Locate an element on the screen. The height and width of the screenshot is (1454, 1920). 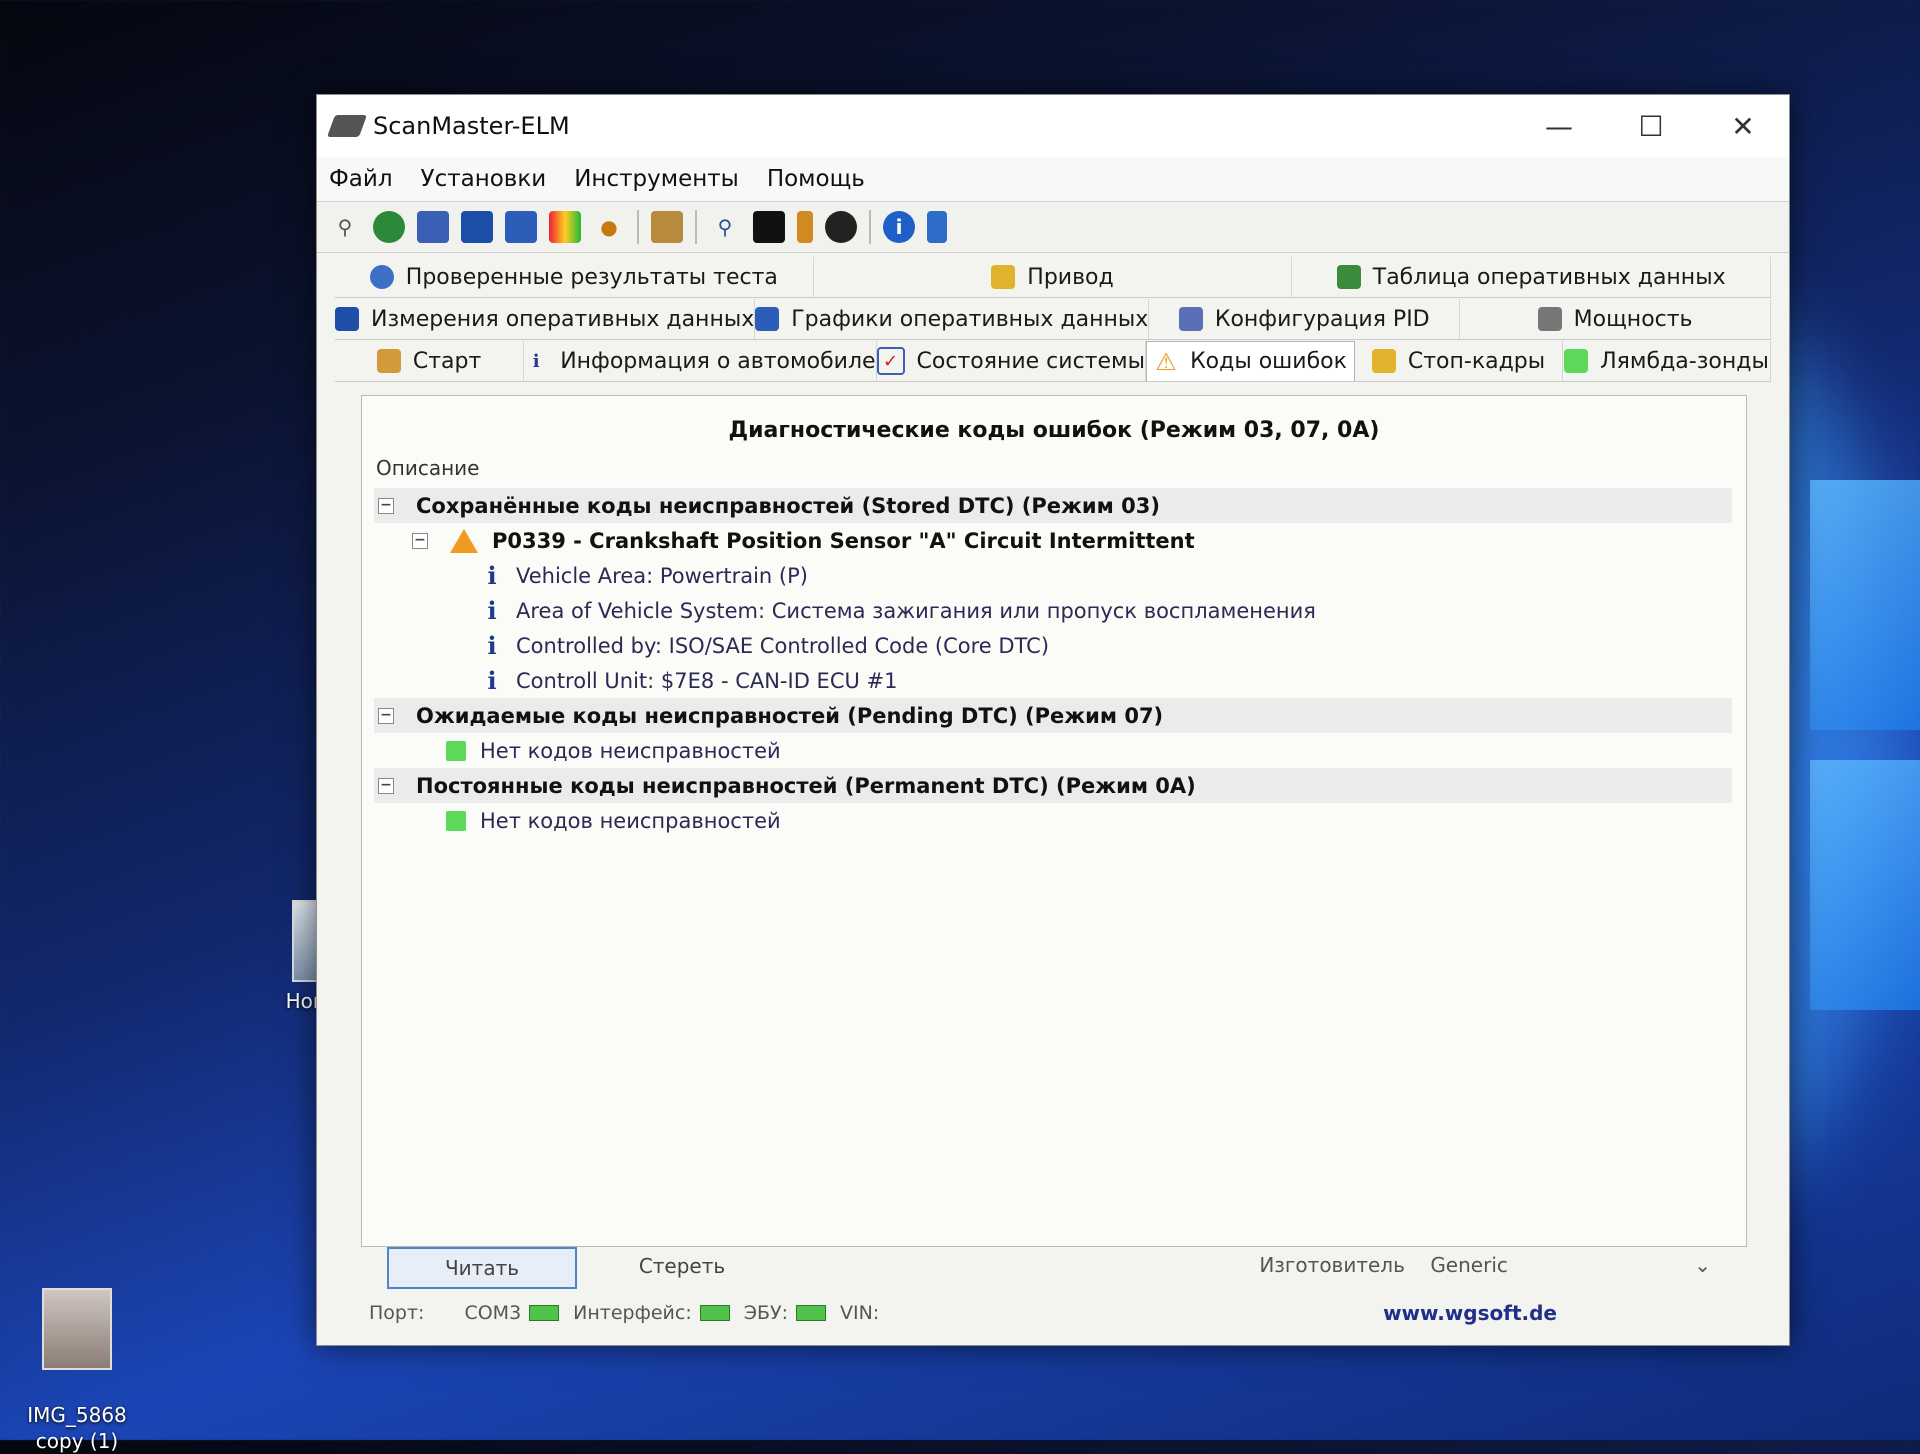
grid-icon is located at coordinates (477, 227).